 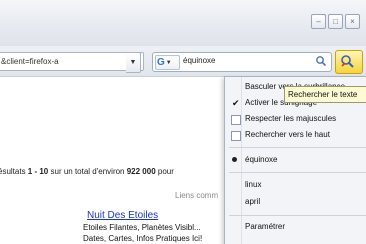 What do you see at coordinates (253, 201) in the screenshot?
I see `menu-item-label: april` at bounding box center [253, 201].